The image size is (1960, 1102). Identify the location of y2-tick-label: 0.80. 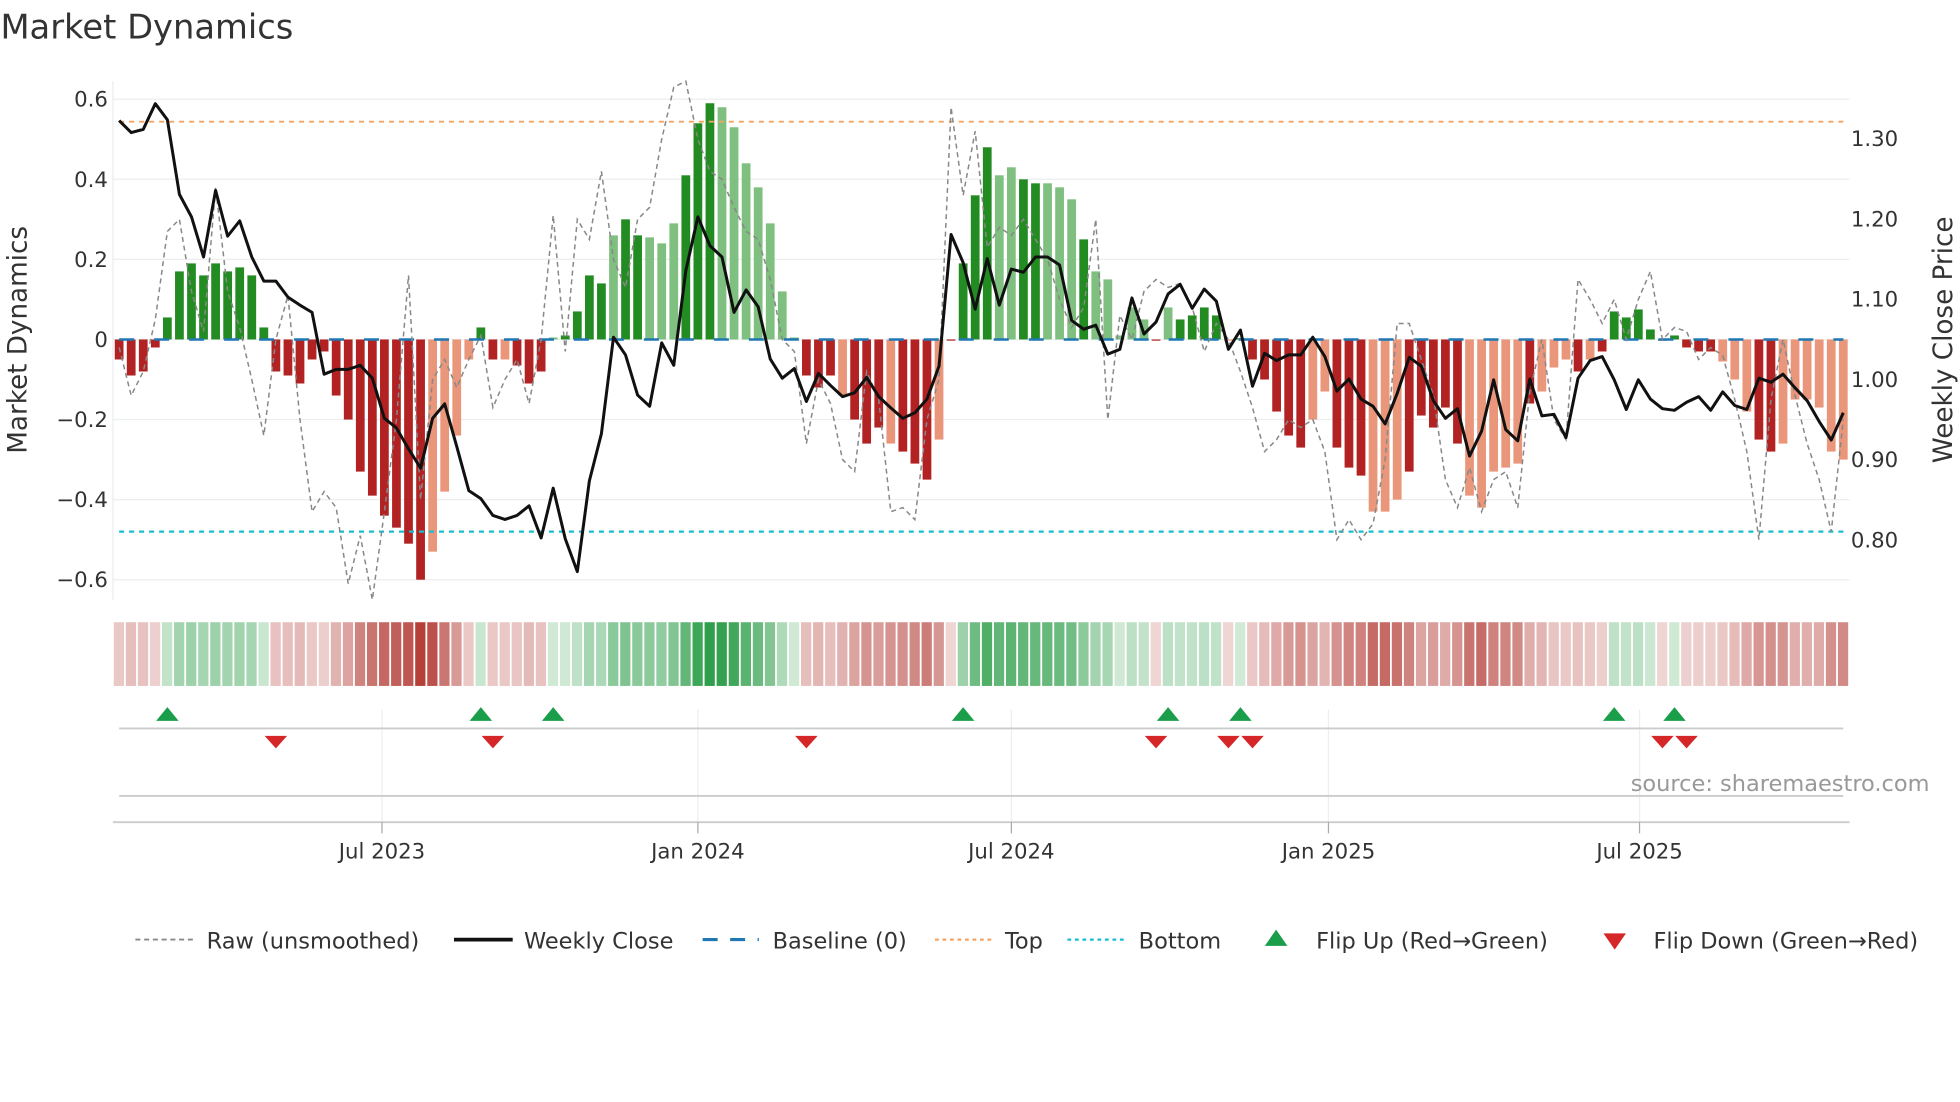
(1874, 540).